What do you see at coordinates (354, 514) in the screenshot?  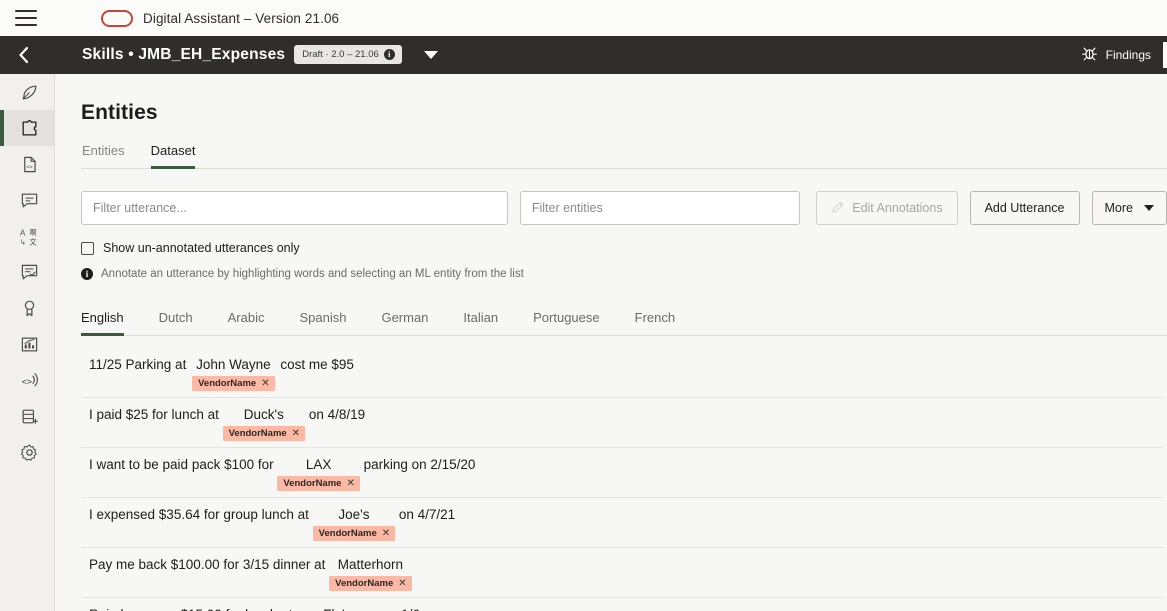 I see `annotated-entity-value: Joe's` at bounding box center [354, 514].